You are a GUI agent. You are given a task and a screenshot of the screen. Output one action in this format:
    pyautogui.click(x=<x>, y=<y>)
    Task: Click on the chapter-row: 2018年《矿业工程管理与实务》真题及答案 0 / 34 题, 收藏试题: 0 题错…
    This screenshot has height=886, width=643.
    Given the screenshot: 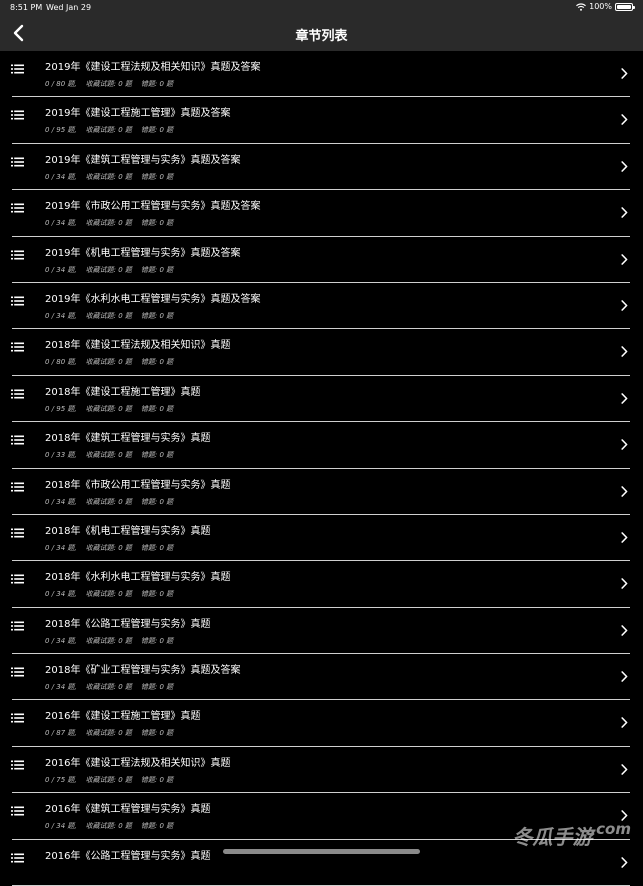 What is the action you would take?
    pyautogui.click(x=321, y=677)
    